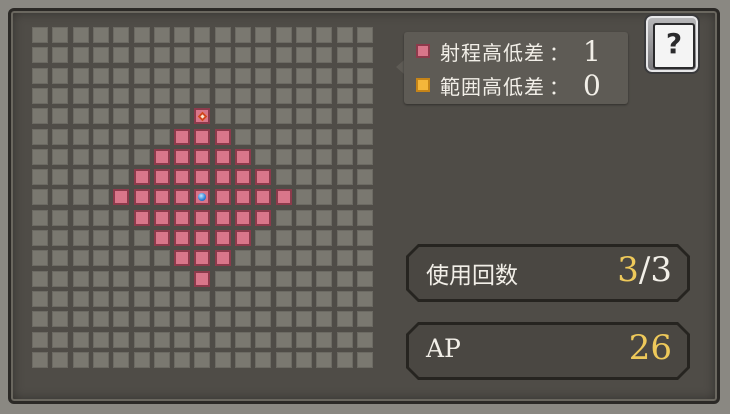 This screenshot has width=730, height=414. Describe the element at coordinates (202, 197) in the screenshot. I see `caster-marker-icon` at that location.